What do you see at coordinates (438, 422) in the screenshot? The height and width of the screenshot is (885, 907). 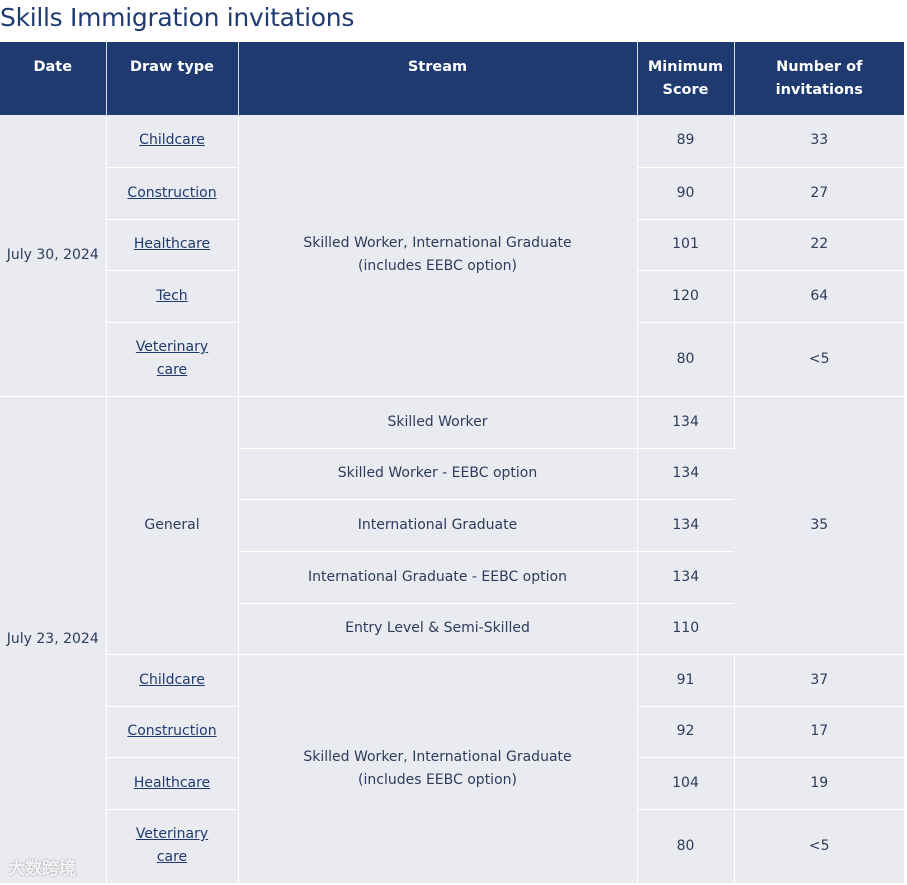 I see `stream-cell: Skilled Worker` at bounding box center [438, 422].